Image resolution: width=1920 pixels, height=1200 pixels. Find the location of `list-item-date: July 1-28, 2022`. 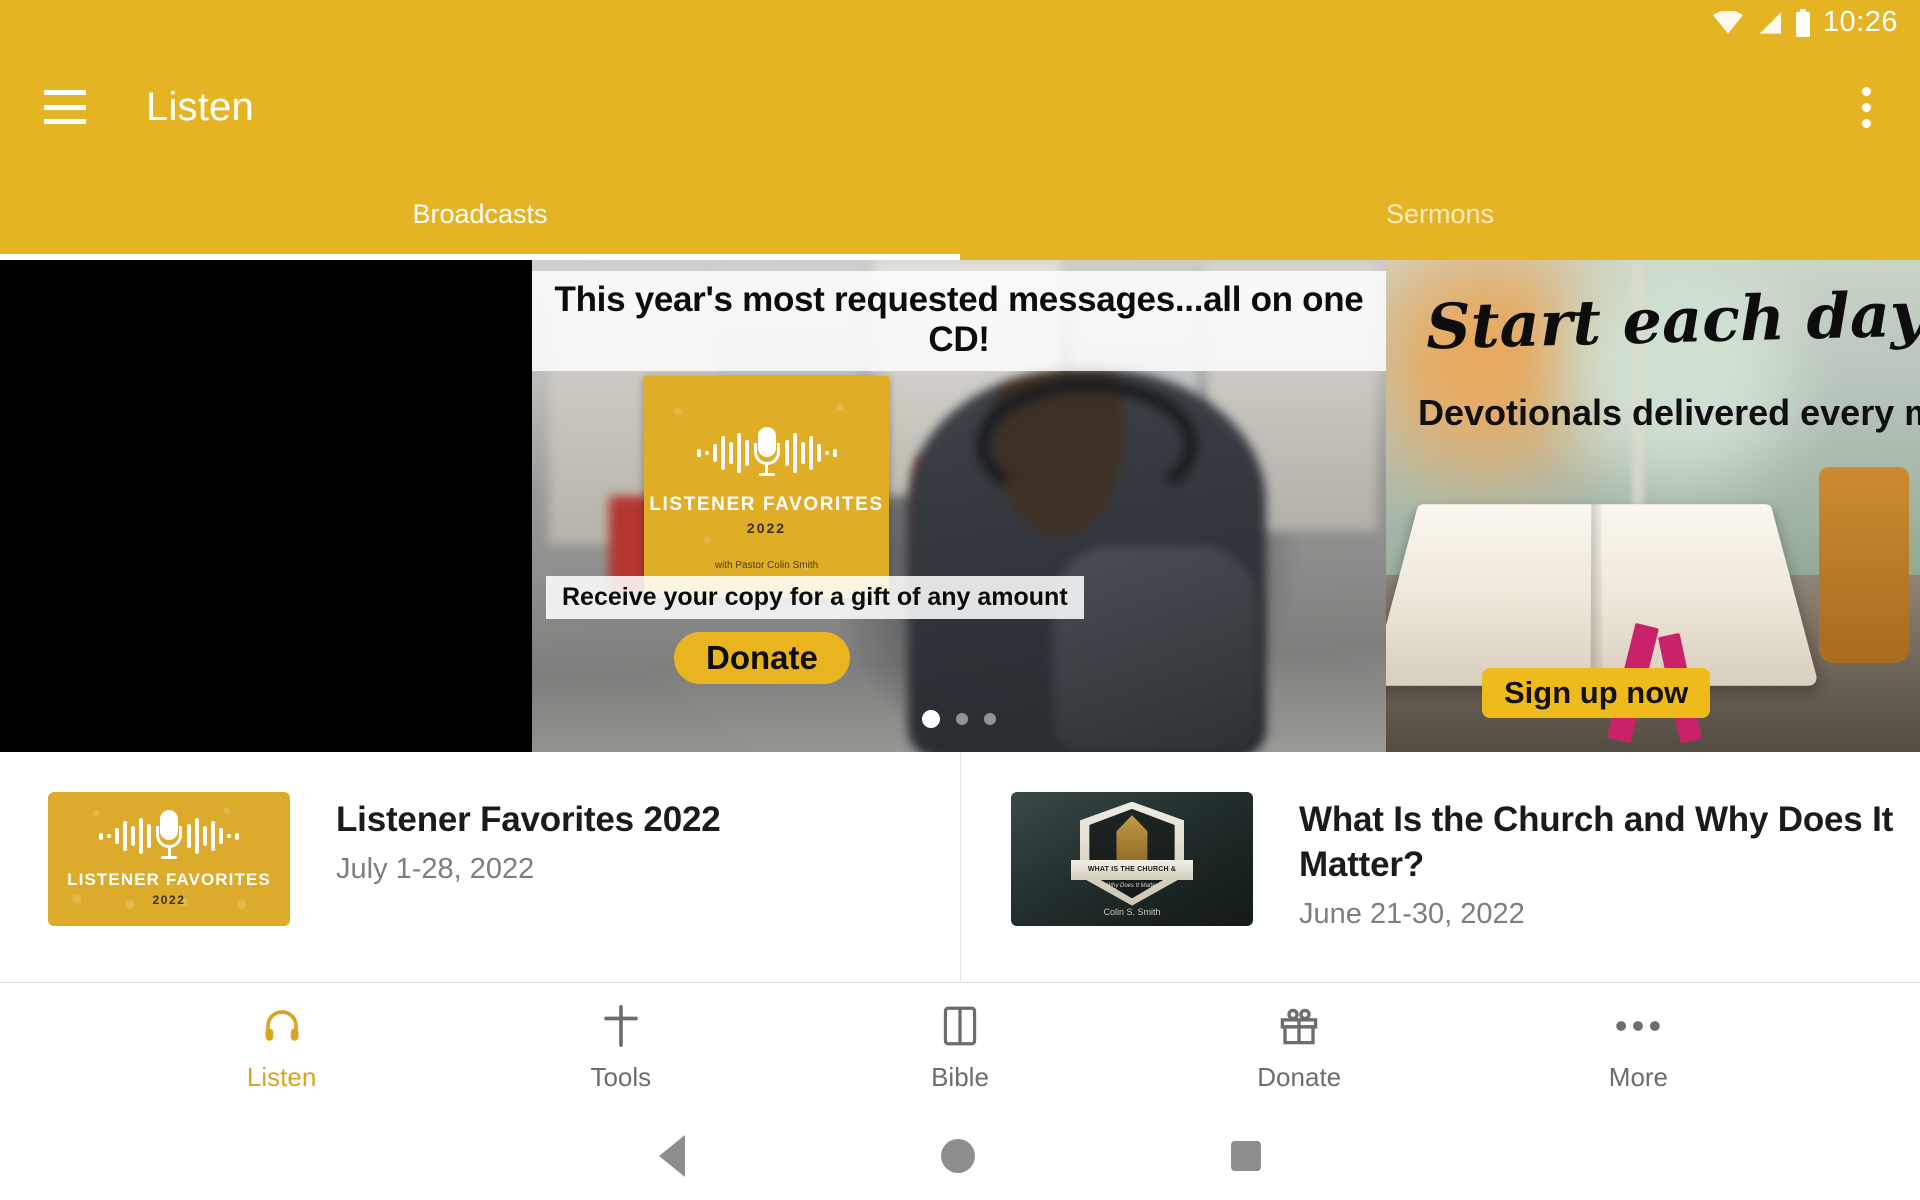

list-item-date: July 1-28, 2022 is located at coordinates (435, 868).